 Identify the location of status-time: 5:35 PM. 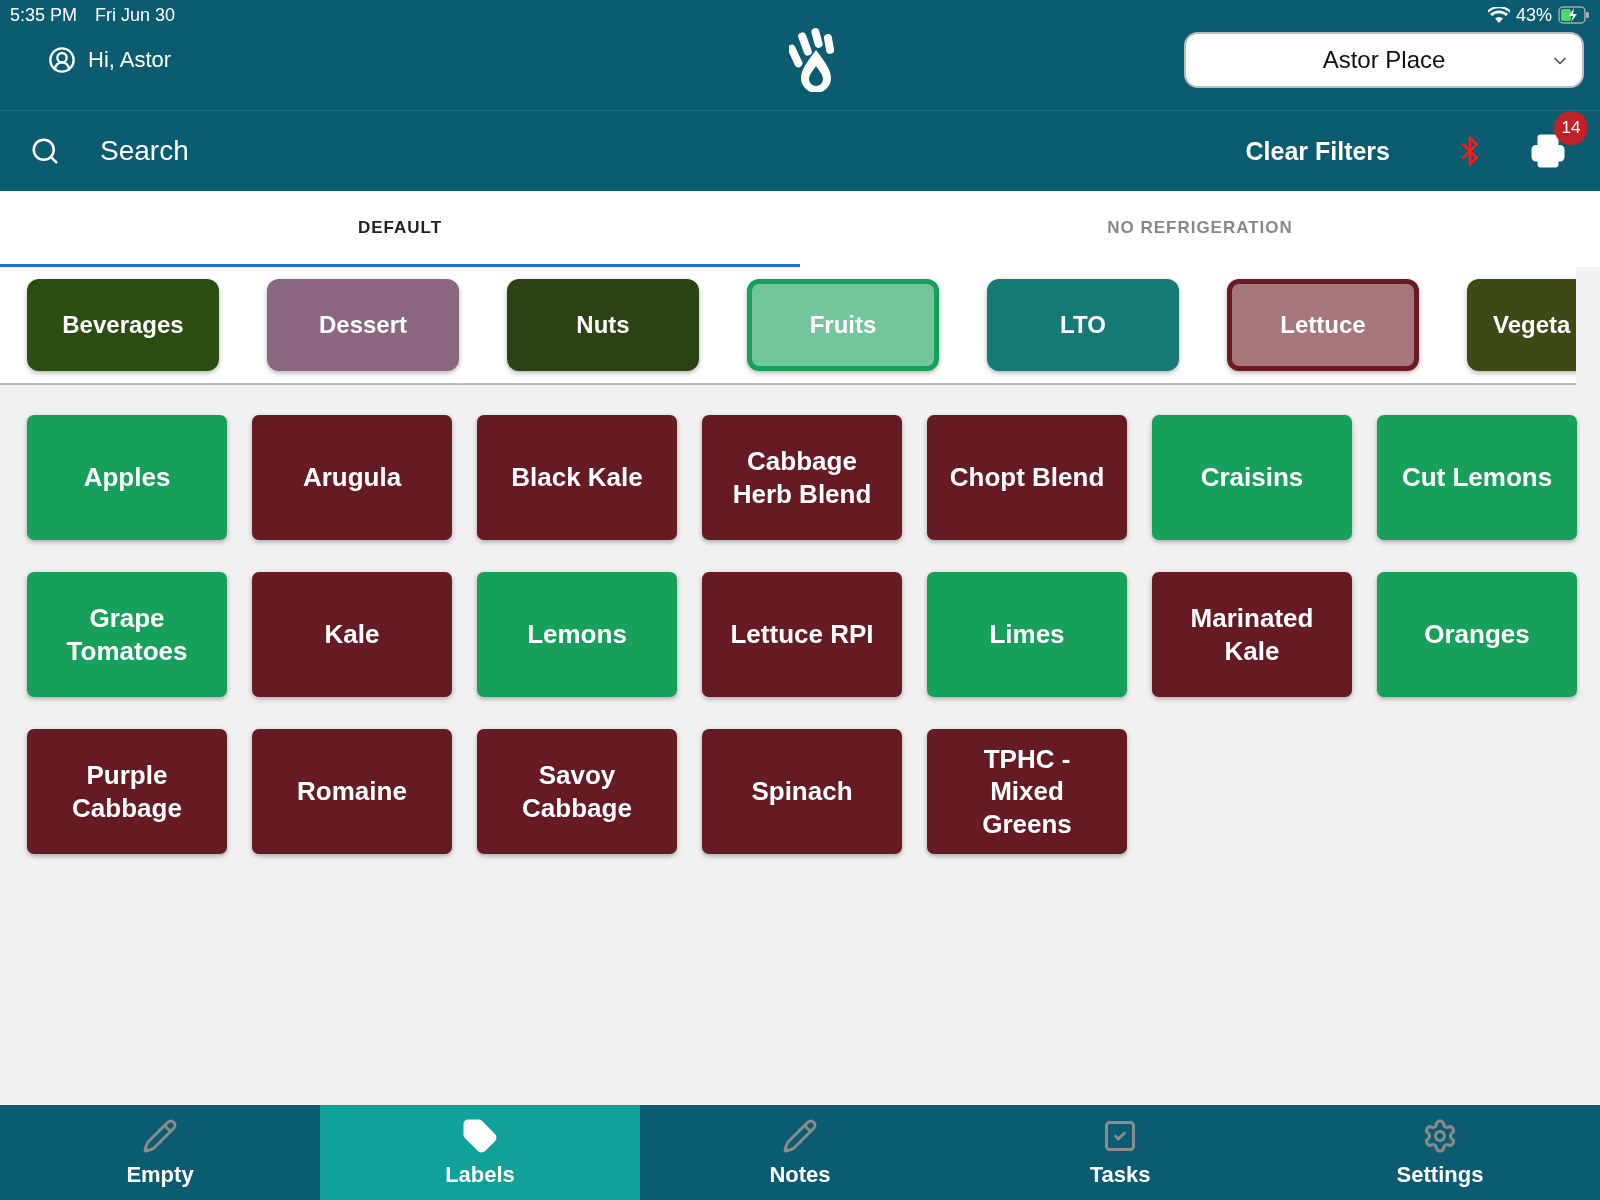
(44, 15).